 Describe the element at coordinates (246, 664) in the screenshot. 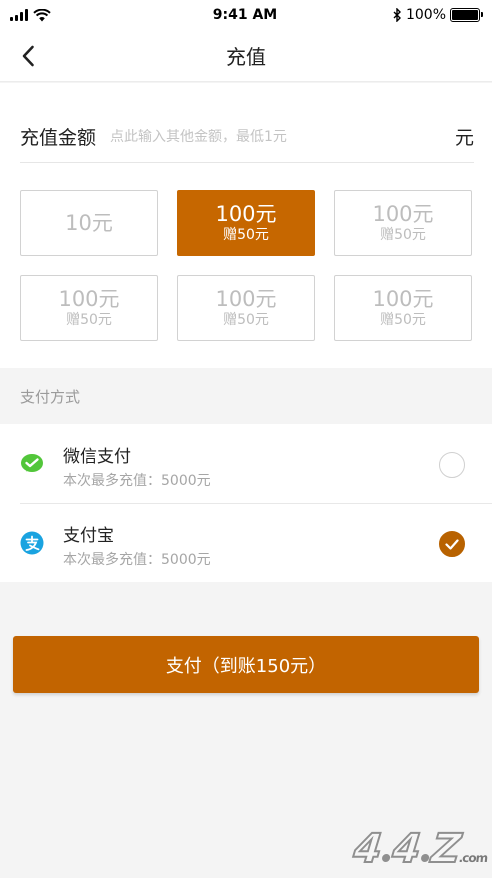

I see `pay-button: 支付（到账150元）` at that location.